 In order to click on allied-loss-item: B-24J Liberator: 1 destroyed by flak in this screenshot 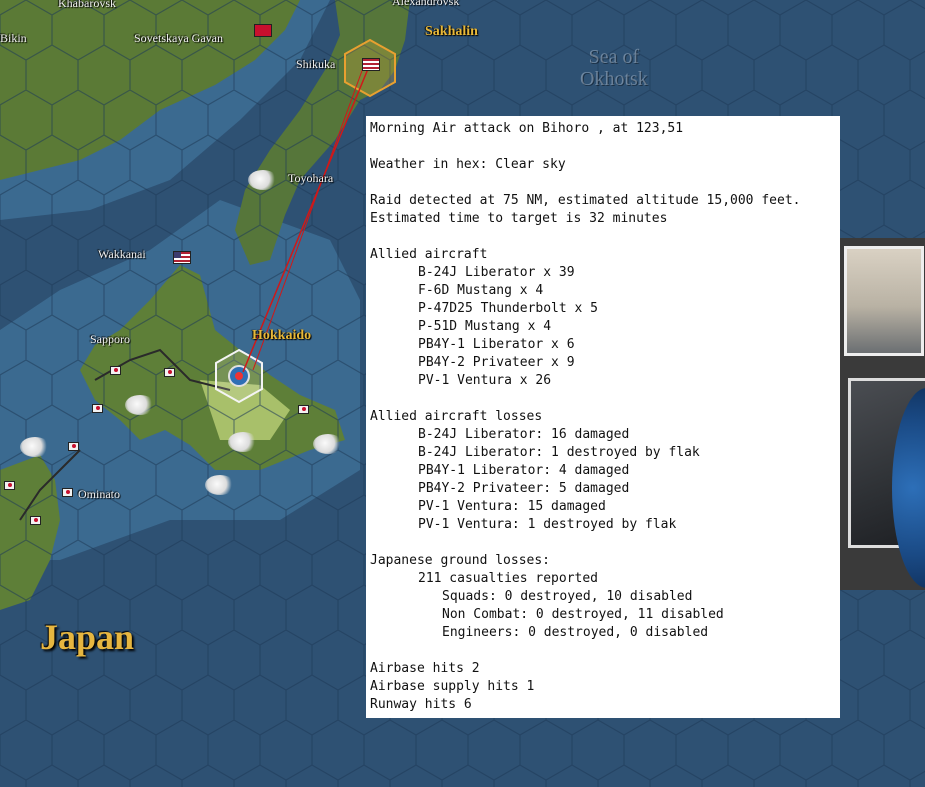, I will do `click(559, 452)`.